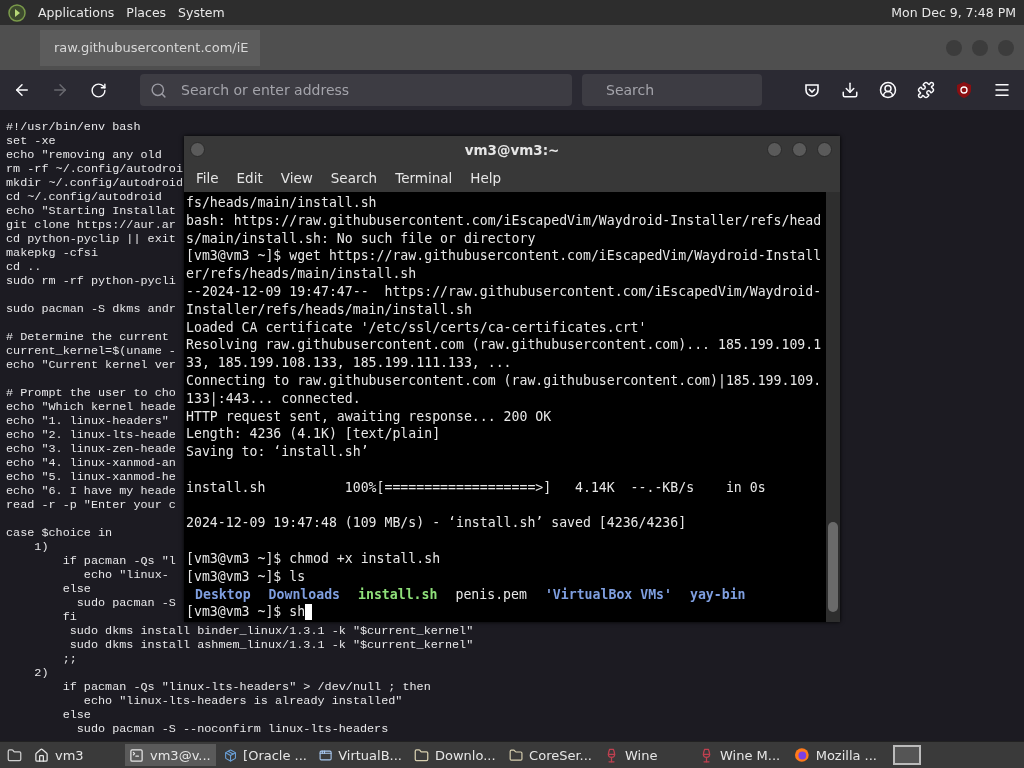  I want to click on home-folder-icon, so click(41, 755).